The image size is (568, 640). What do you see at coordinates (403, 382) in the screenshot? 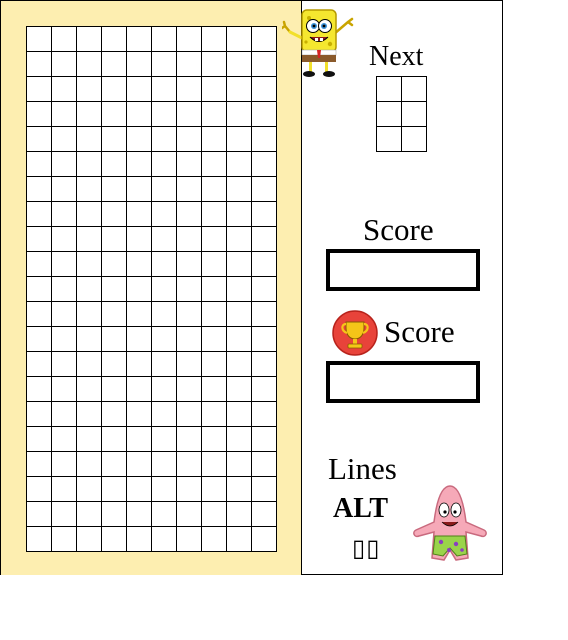
I see `high-score-value-box` at bounding box center [403, 382].